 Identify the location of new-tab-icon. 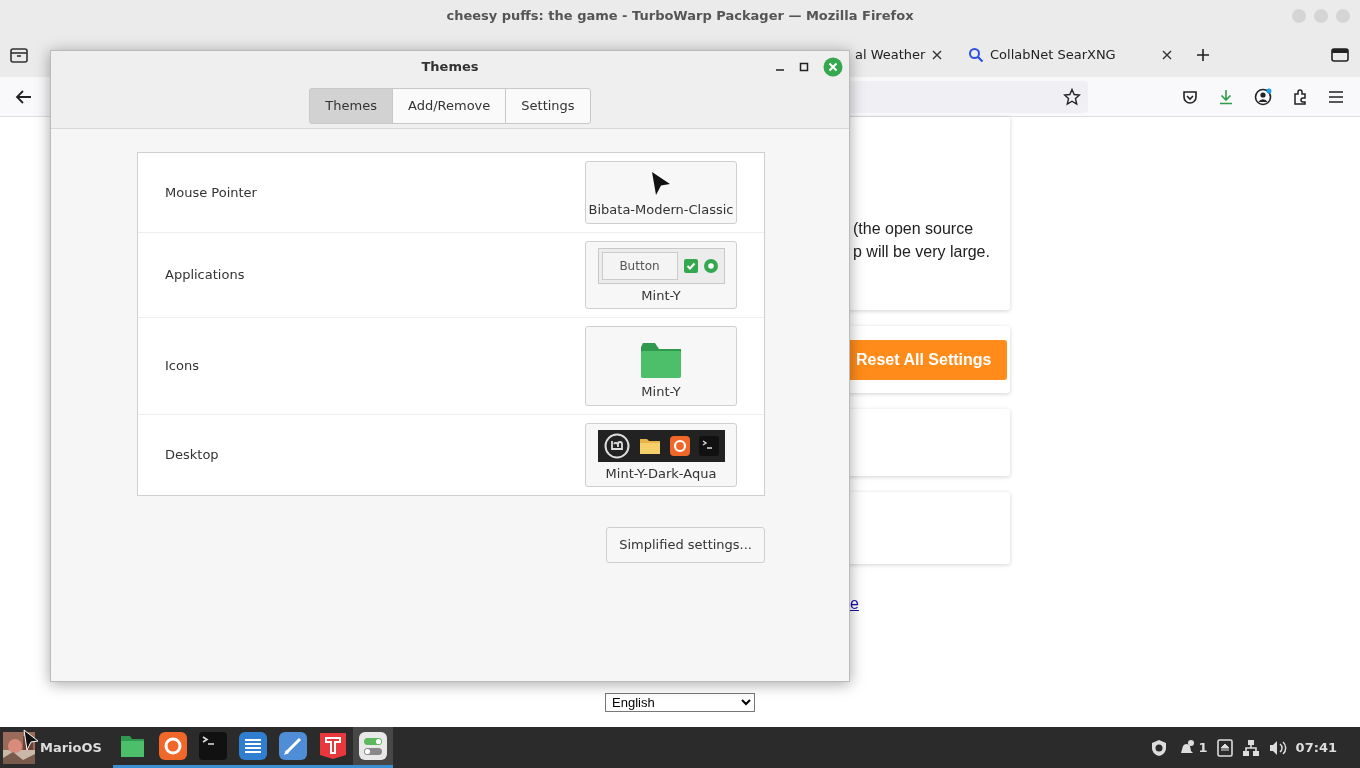
(1203, 54).